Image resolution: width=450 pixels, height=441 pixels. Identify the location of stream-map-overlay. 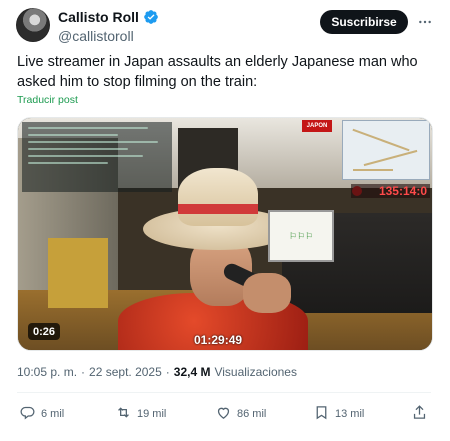
(386, 150).